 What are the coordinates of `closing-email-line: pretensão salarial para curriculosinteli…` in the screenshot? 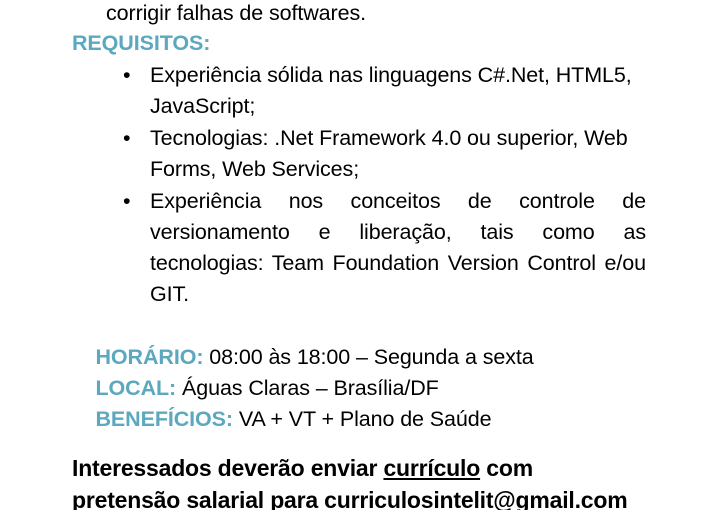 It's located at (350, 498).